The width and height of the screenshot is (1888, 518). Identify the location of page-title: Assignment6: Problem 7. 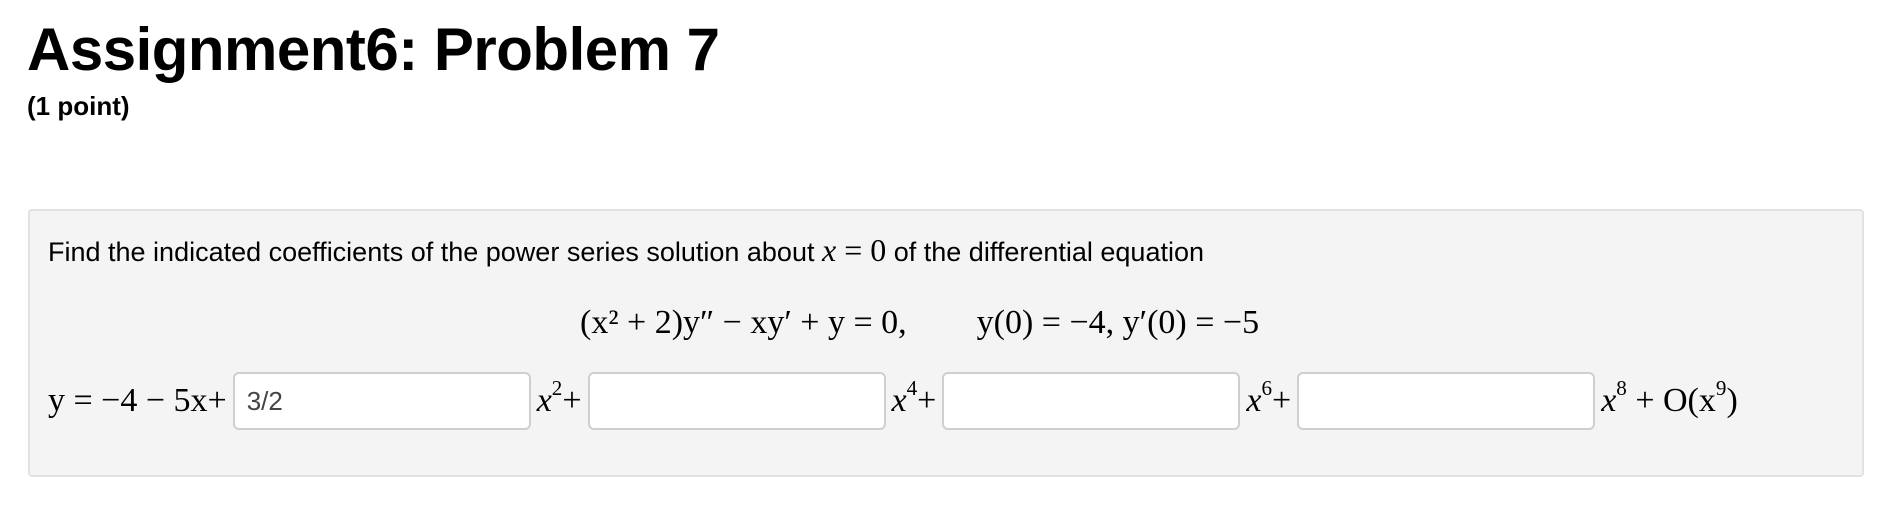
(373, 49).